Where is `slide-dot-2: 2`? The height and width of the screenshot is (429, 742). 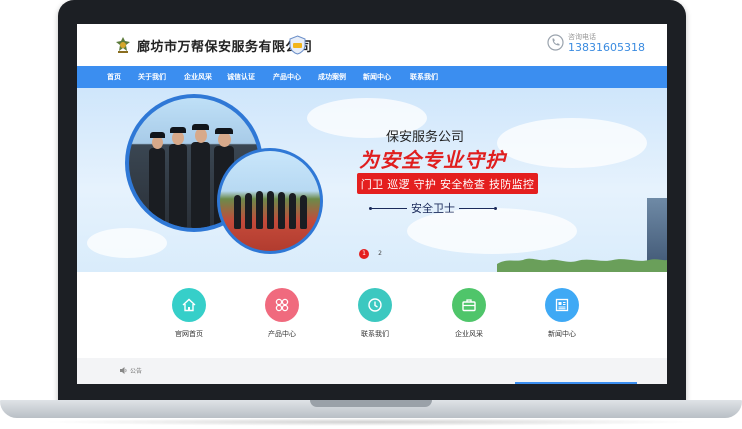
slide-dot-2: 2 is located at coordinates (380, 254).